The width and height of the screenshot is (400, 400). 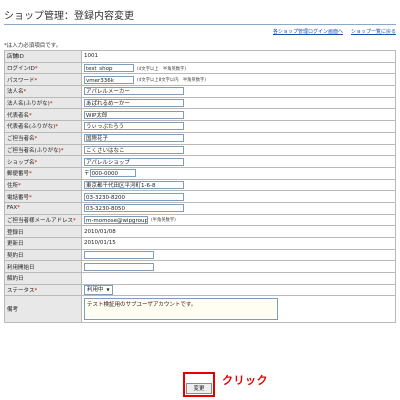 I want to click on email-input: m-momose@wipgroup.com, so click(x=116, y=219).